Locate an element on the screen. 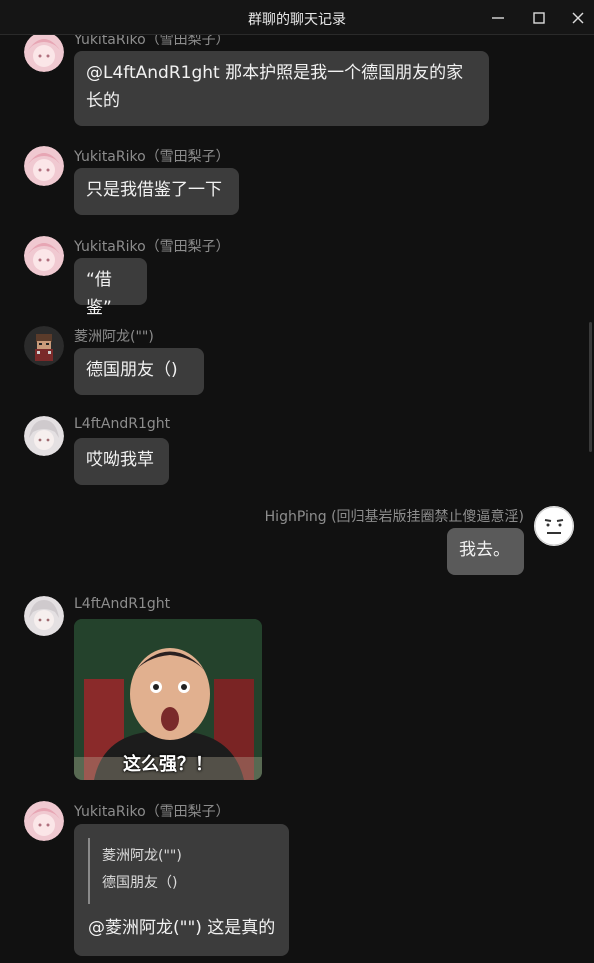 This screenshot has width=594, height=963. message-bubble: 哎呦我草 is located at coordinates (121, 461).